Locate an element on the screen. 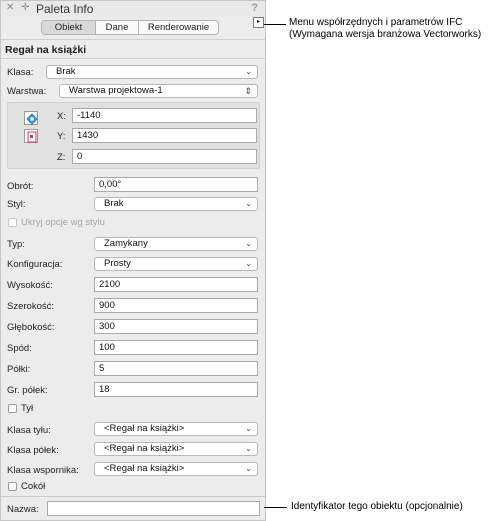  cokol-checkbox is located at coordinates (12, 486).